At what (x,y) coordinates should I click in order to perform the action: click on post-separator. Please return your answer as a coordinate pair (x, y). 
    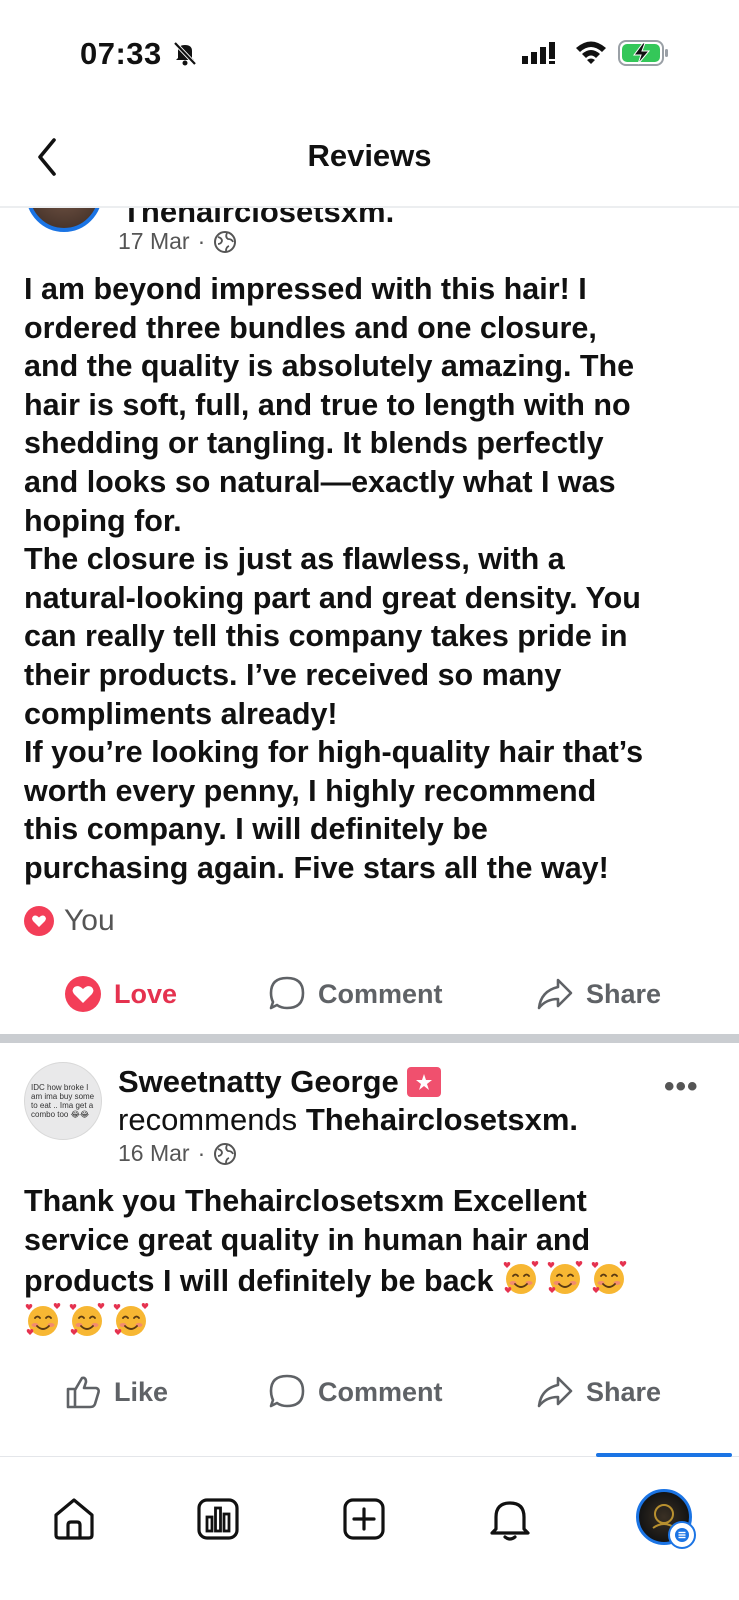
    Looking at the image, I should click on (369, 1038).